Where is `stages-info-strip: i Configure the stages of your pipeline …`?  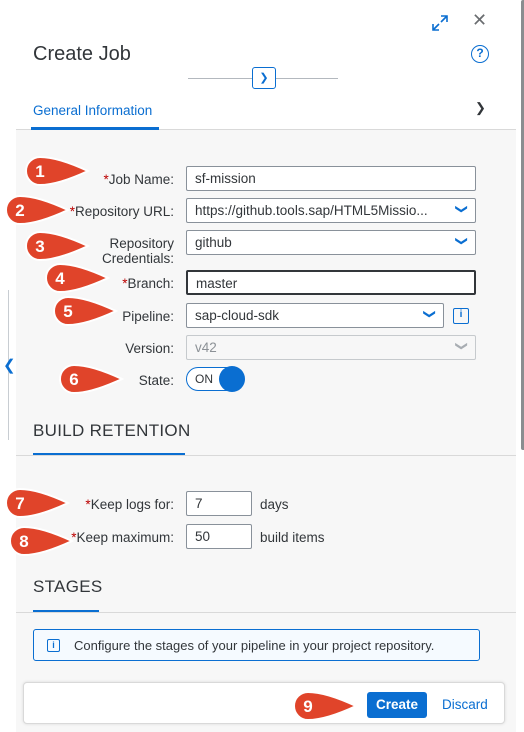
stages-info-strip: i Configure the stages of your pipeline … is located at coordinates (256, 645).